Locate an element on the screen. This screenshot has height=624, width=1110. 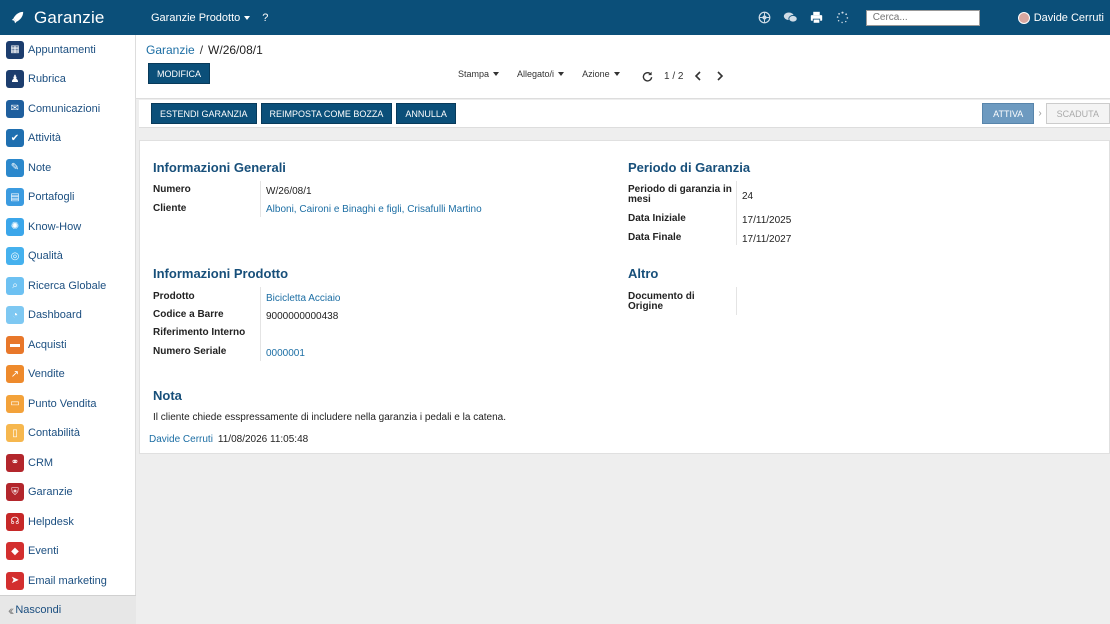
sidebar-item-punto-vendita: ▭ Punto Vendita is located at coordinates (67, 404).